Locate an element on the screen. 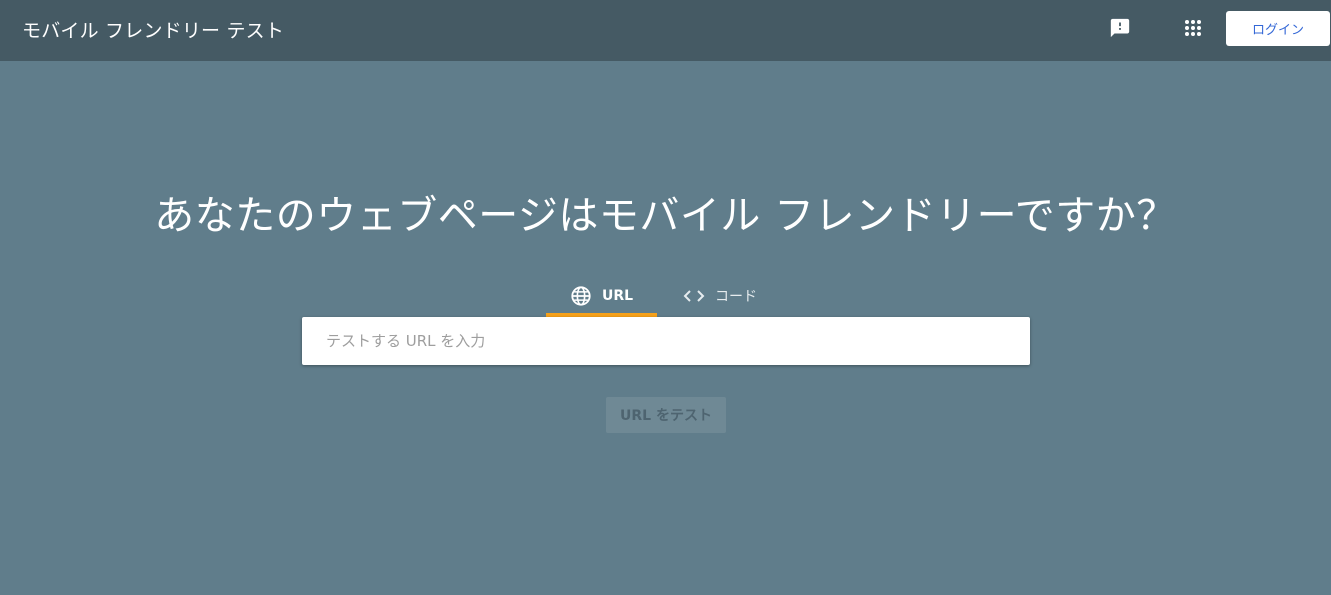  globe-icon is located at coordinates (581, 296).